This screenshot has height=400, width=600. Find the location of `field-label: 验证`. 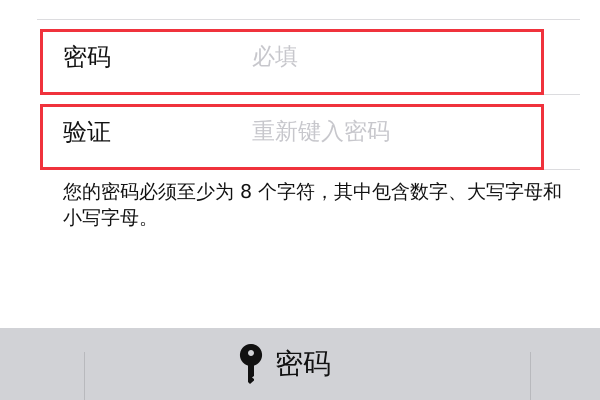

field-label: 验证 is located at coordinates (87, 132).